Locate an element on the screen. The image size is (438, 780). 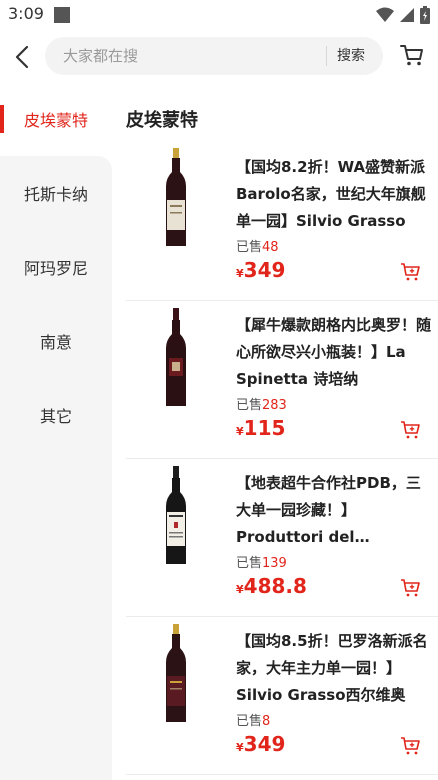
sold-count: 已售283 is located at coordinates (261, 403).